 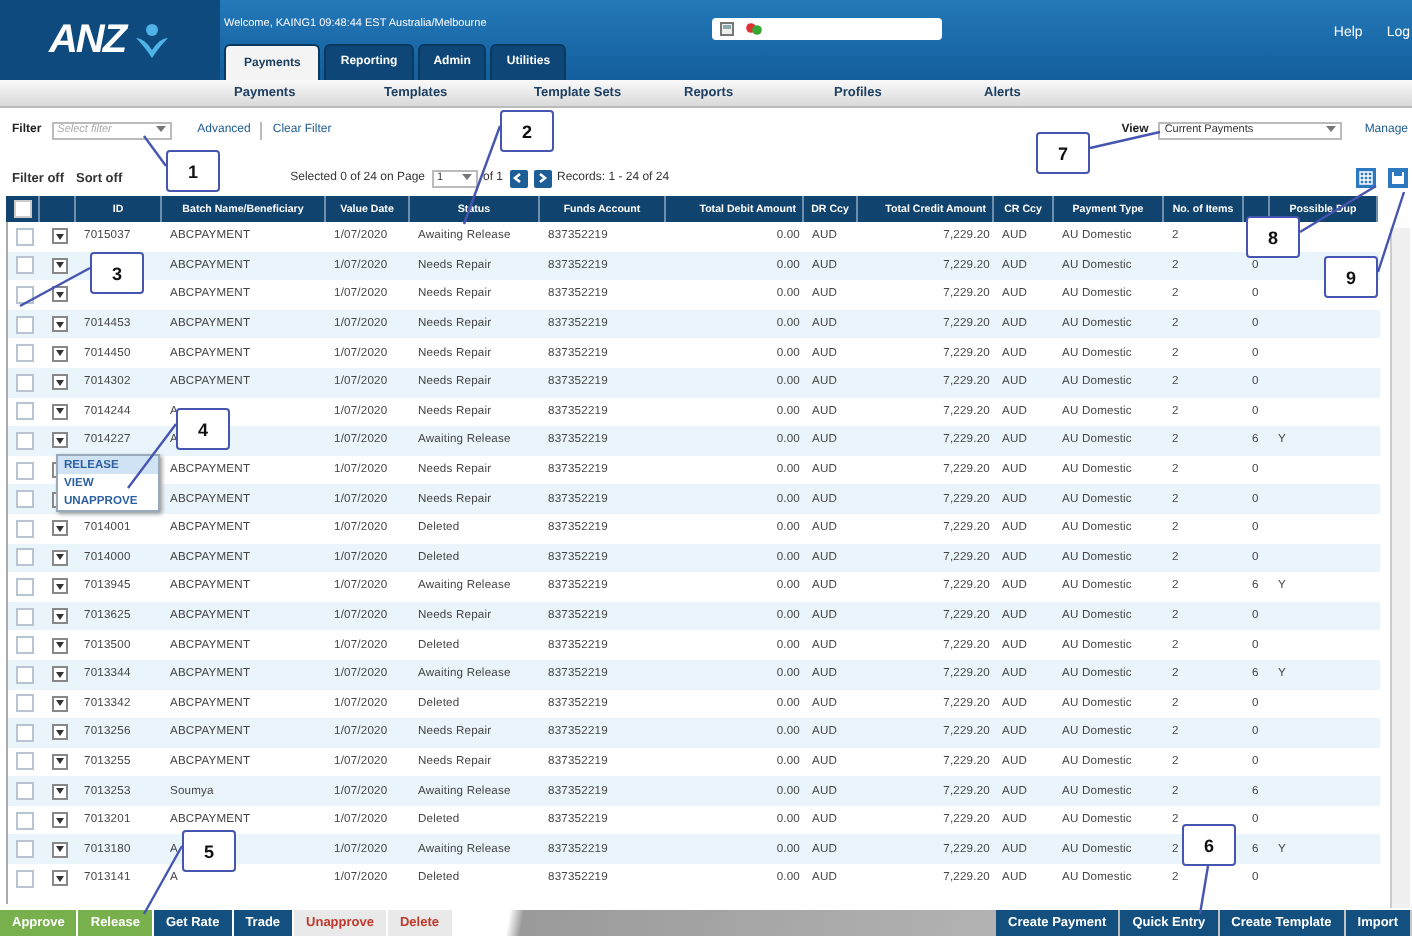 I want to click on select-all-checkbox, so click(x=22, y=209).